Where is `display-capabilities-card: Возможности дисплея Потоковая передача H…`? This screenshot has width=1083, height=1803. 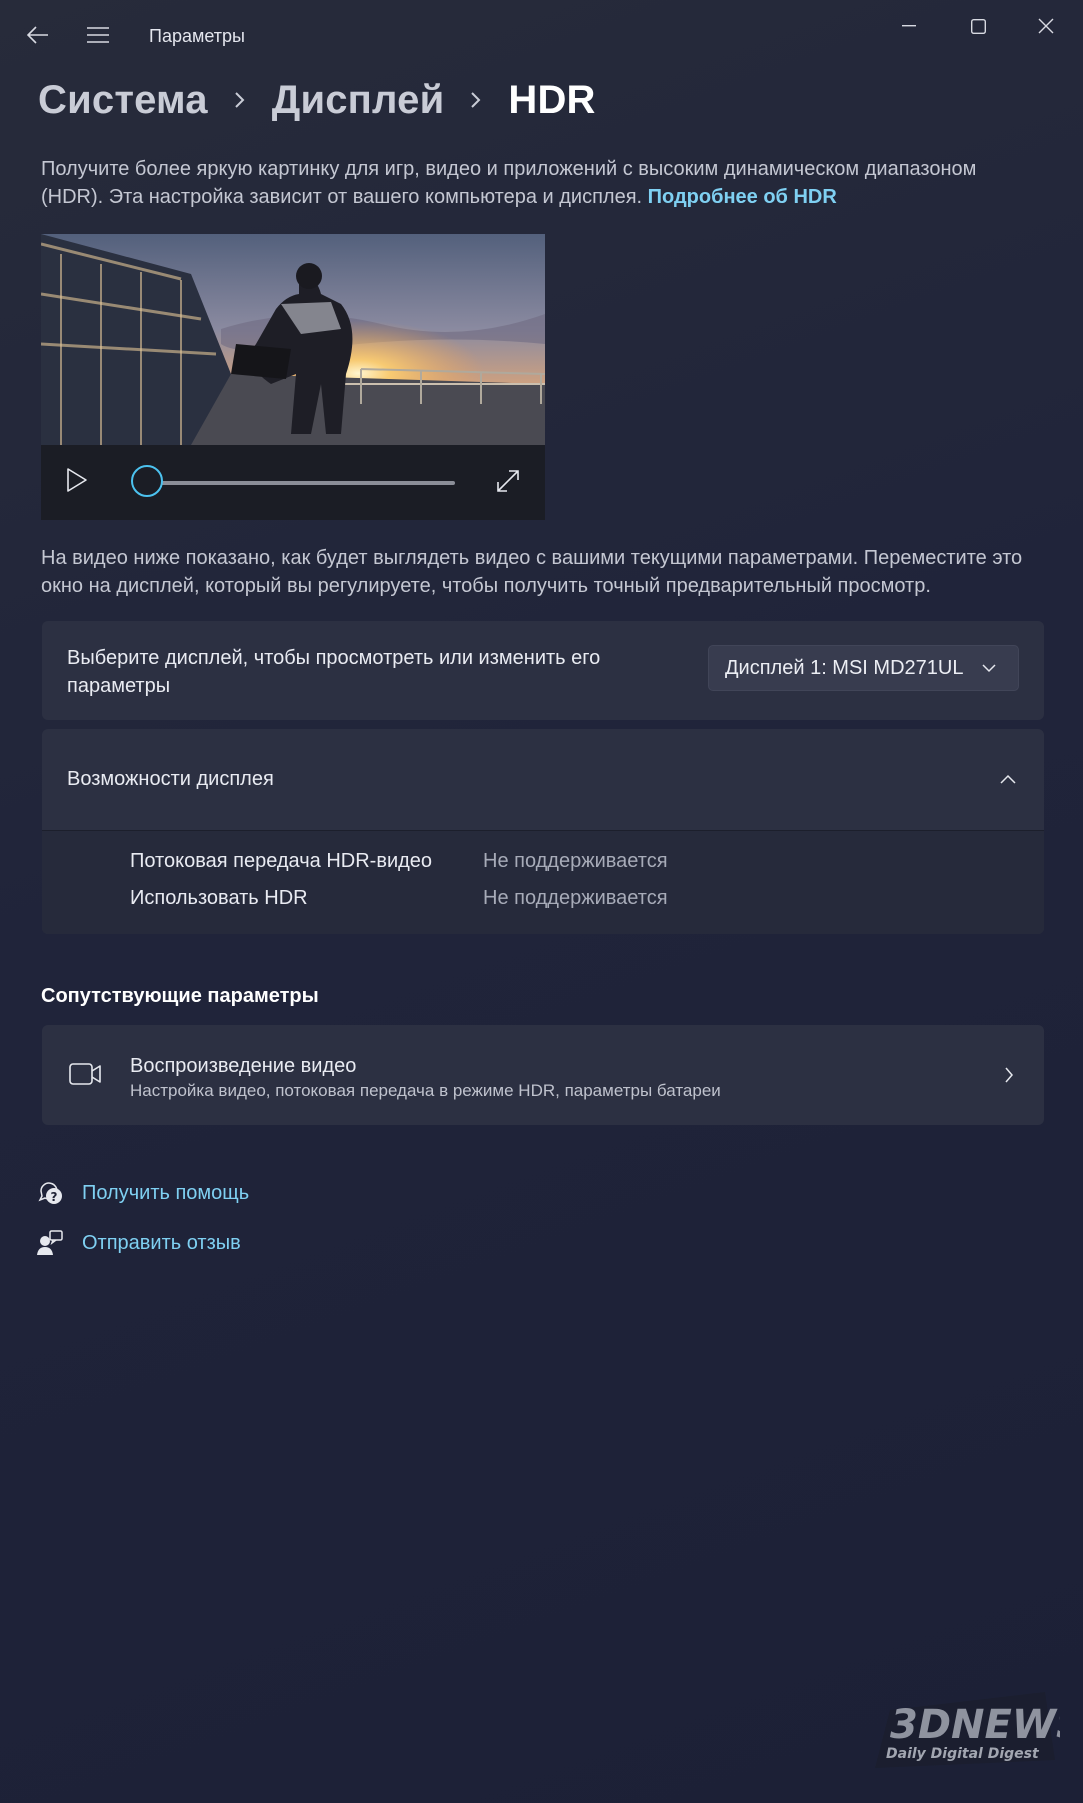 display-capabilities-card: Возможности дисплея Потоковая передача H… is located at coordinates (543, 831).